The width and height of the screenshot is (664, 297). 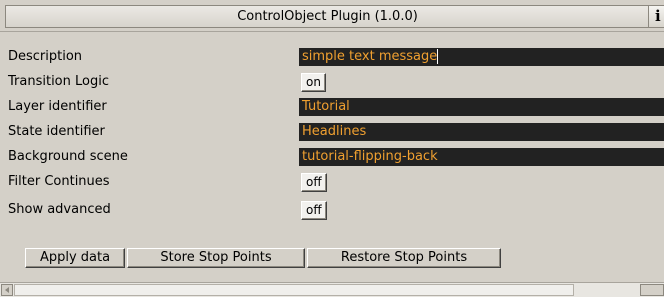 I want to click on state-identifier-field: Headlines, so click(x=481, y=132).